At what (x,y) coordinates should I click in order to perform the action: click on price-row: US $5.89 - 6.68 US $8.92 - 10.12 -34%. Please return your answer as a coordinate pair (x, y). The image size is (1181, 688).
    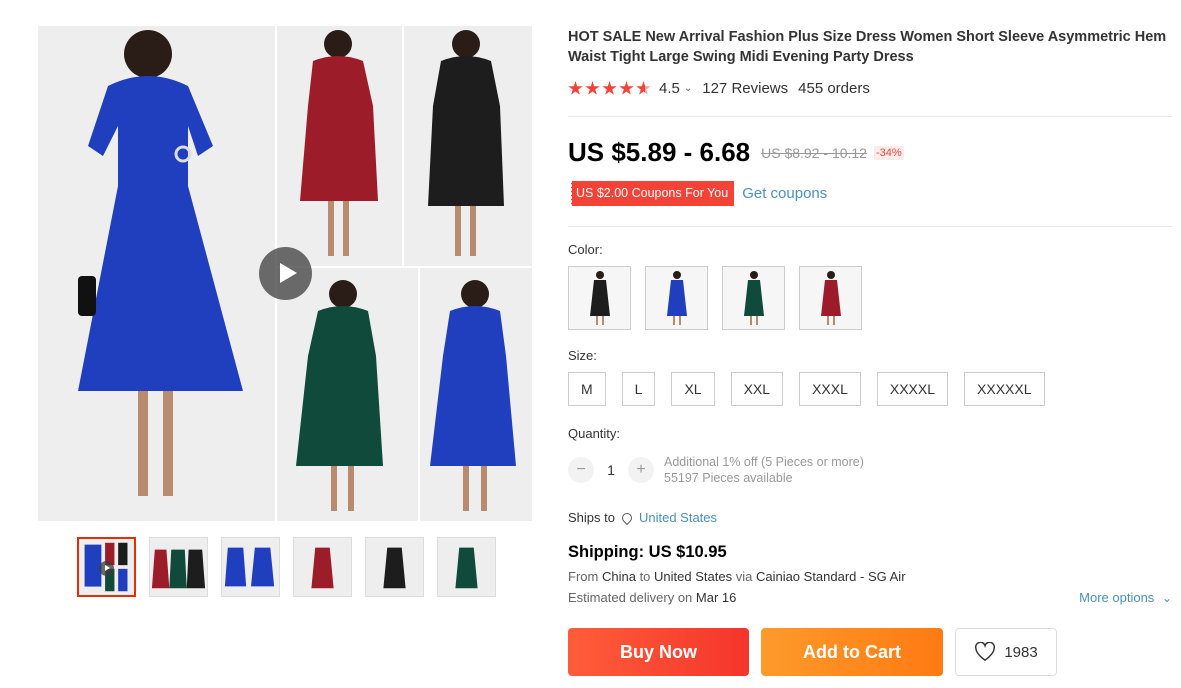
    Looking at the image, I should click on (736, 152).